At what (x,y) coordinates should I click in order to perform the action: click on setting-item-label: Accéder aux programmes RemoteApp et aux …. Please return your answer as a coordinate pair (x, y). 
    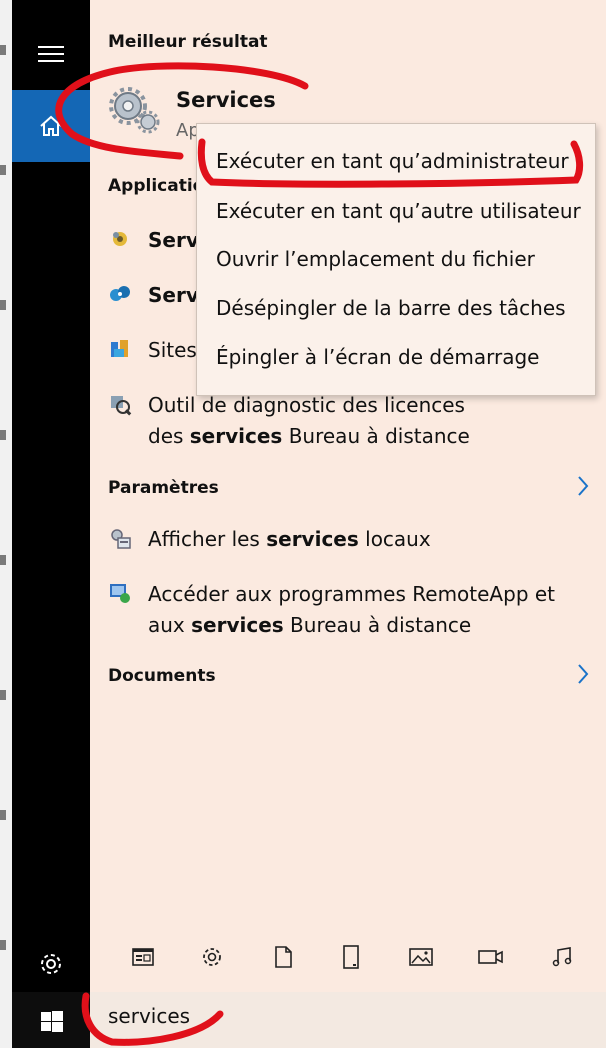
    Looking at the image, I should click on (351, 610).